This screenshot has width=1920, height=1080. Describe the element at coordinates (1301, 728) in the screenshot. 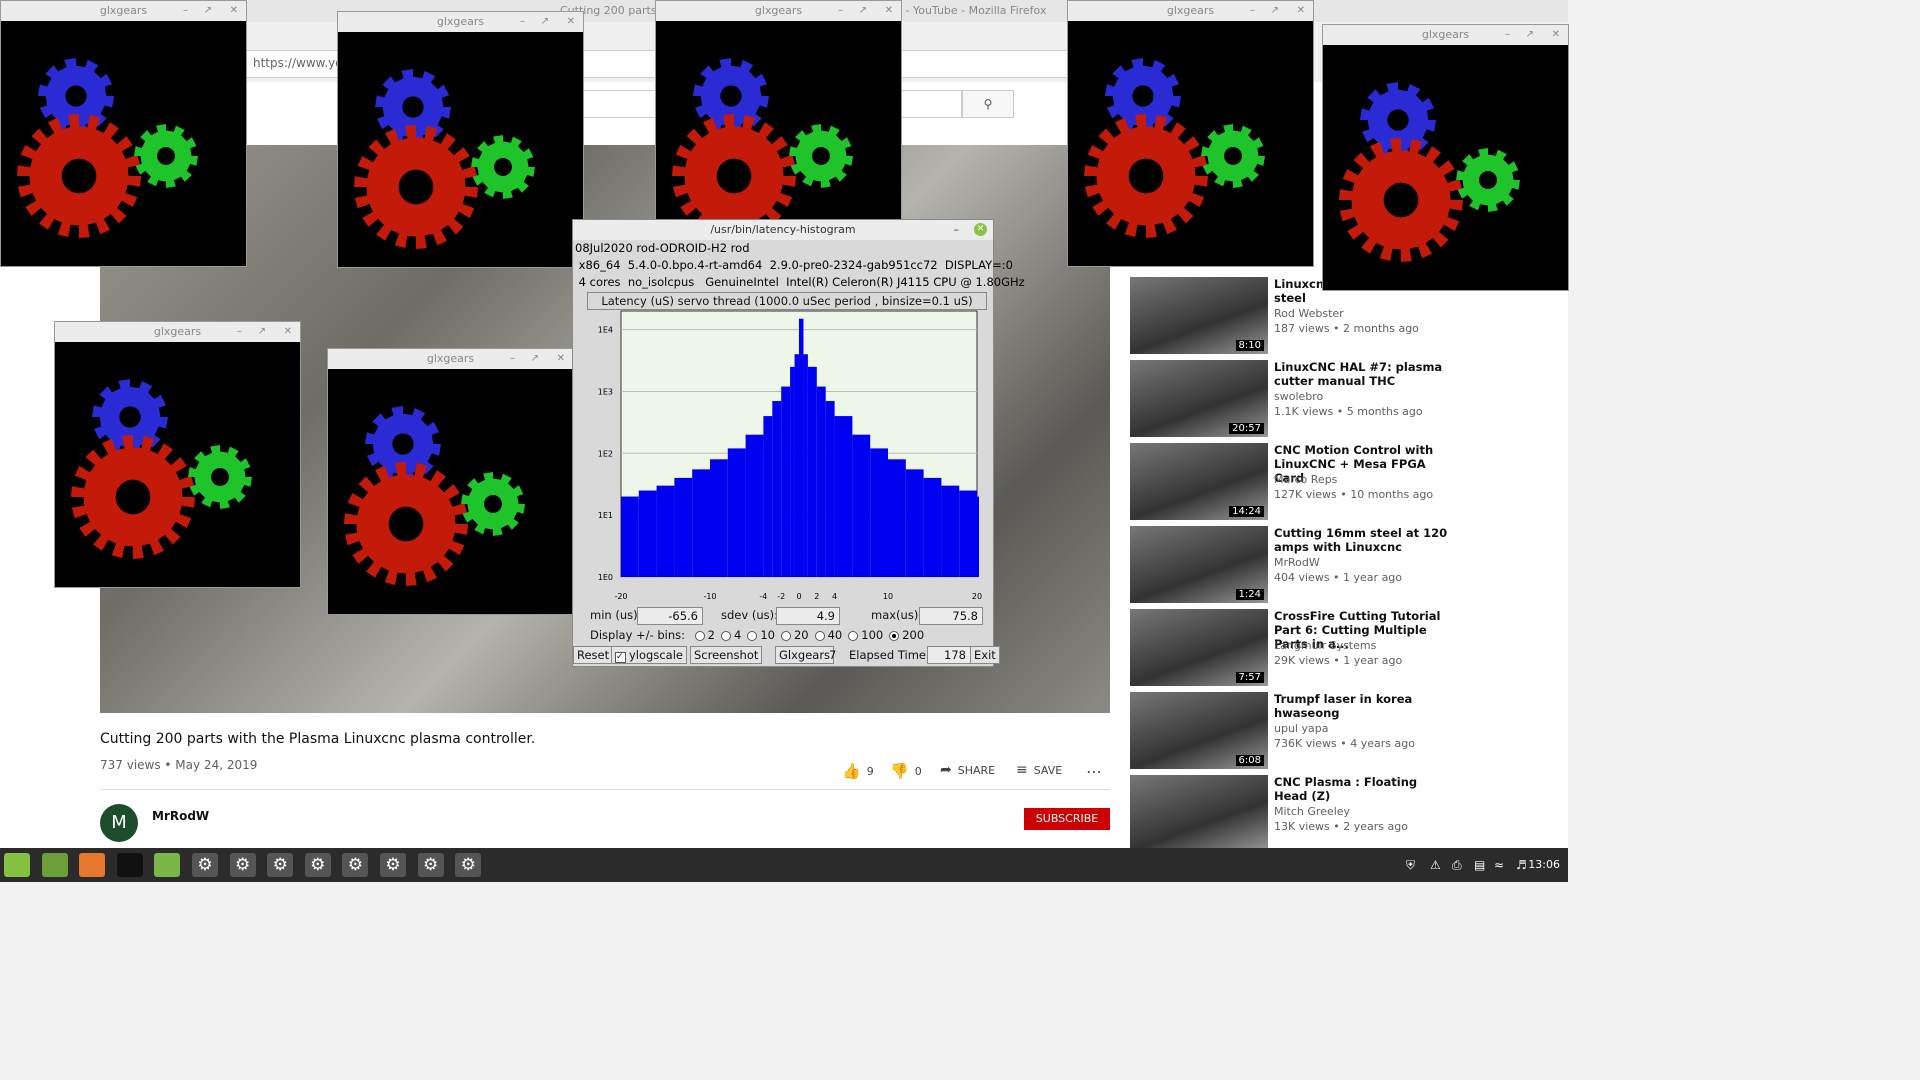

I see `channel-name: upul yapa` at that location.